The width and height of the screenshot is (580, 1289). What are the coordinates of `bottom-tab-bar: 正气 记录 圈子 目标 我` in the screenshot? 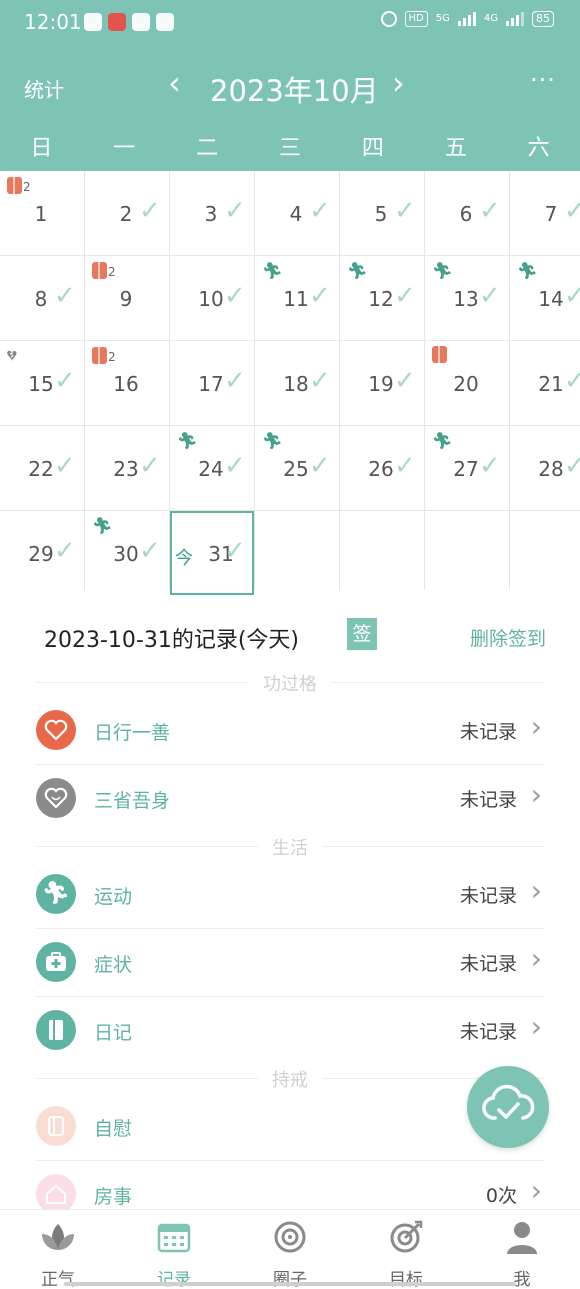 It's located at (290, 1249).